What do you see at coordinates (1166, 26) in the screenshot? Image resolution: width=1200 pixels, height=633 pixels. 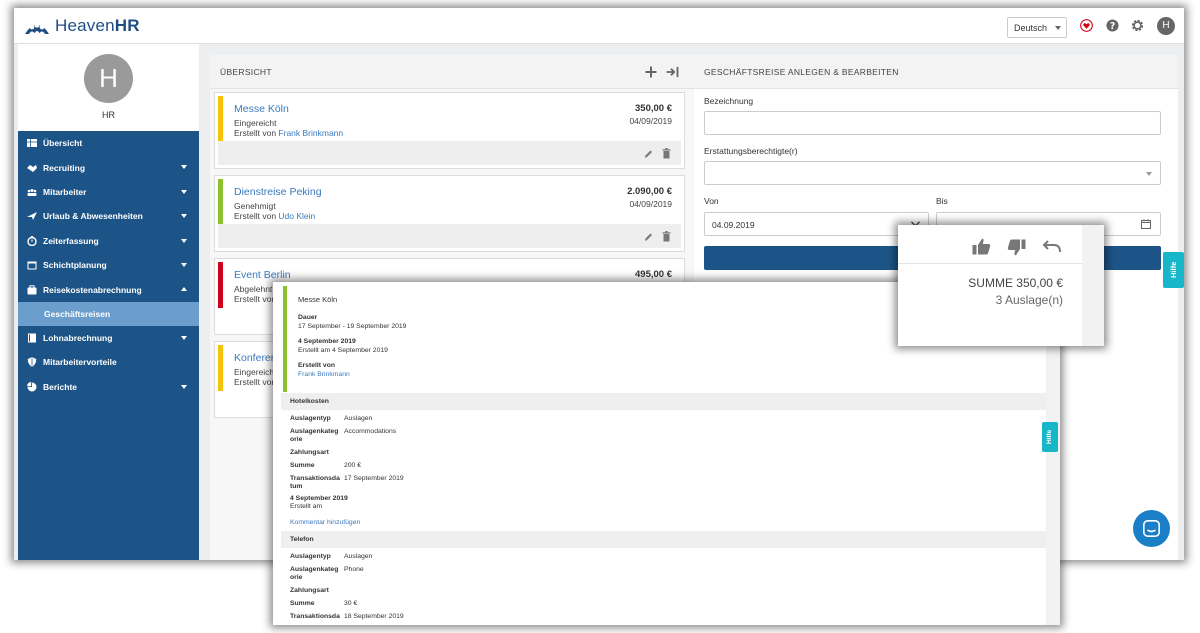 I see `user-avatar-small: H` at bounding box center [1166, 26].